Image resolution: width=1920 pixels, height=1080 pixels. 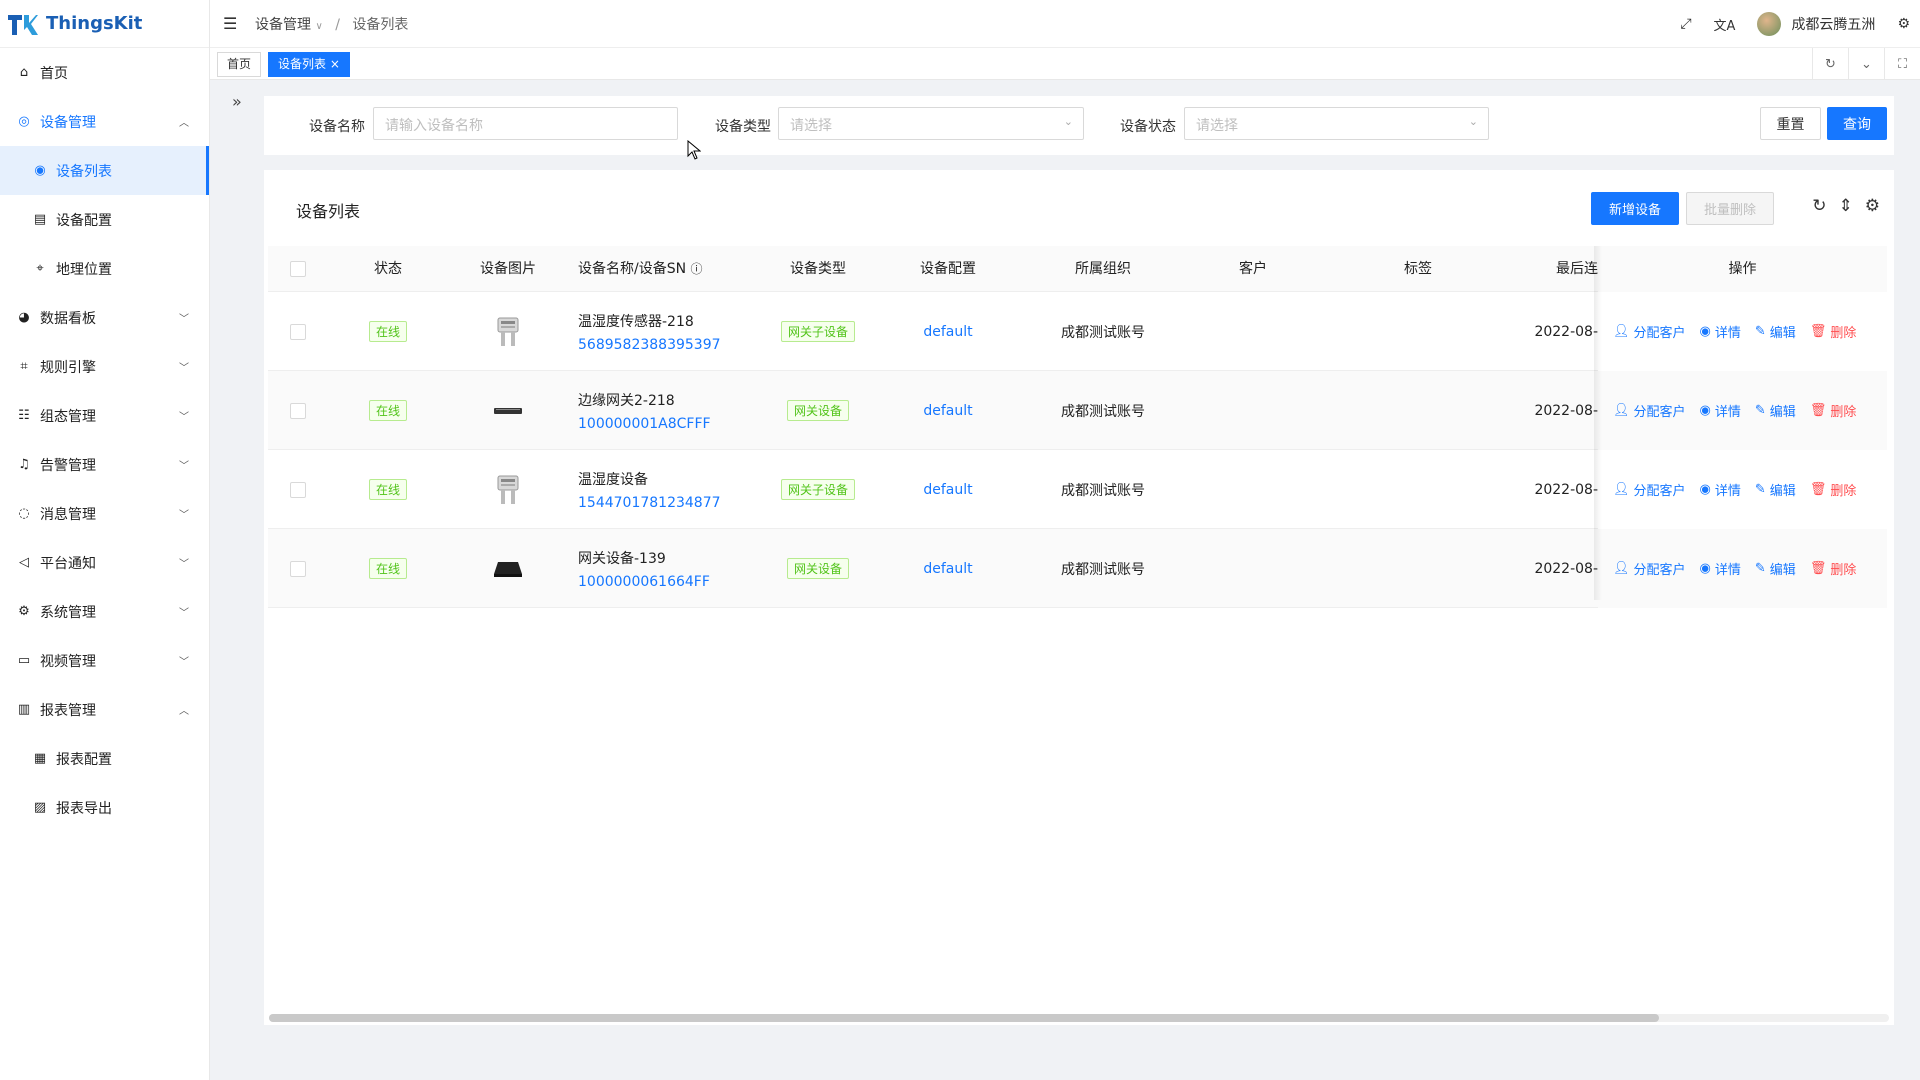 What do you see at coordinates (1685, 24) in the screenshot?
I see `fullscreen-icon: ⤢` at bounding box center [1685, 24].